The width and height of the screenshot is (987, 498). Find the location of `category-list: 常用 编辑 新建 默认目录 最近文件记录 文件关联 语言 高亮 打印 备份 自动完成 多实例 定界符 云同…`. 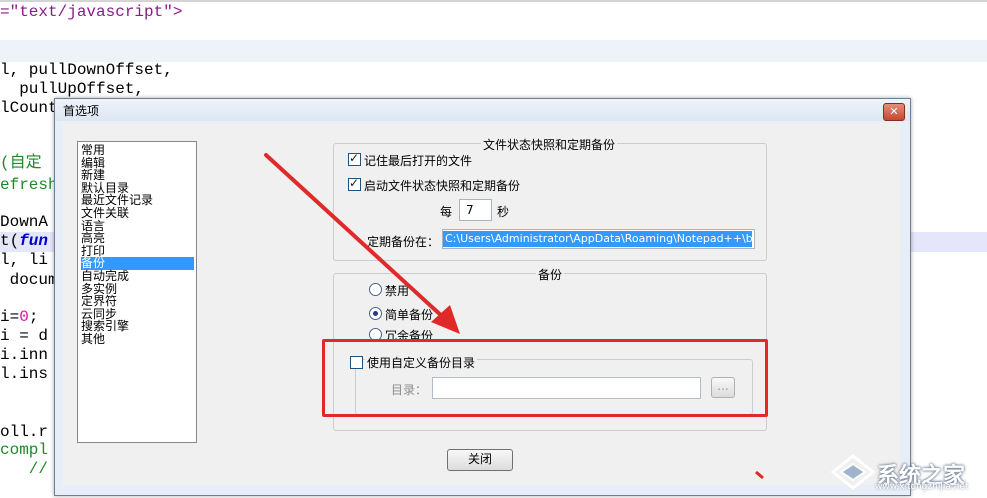

category-list: 常用 编辑 新建 默认目录 最近文件记录 文件关联 语言 高亮 打印 备份 自动完成 多实例 定界符 云同… is located at coordinates (137, 292).